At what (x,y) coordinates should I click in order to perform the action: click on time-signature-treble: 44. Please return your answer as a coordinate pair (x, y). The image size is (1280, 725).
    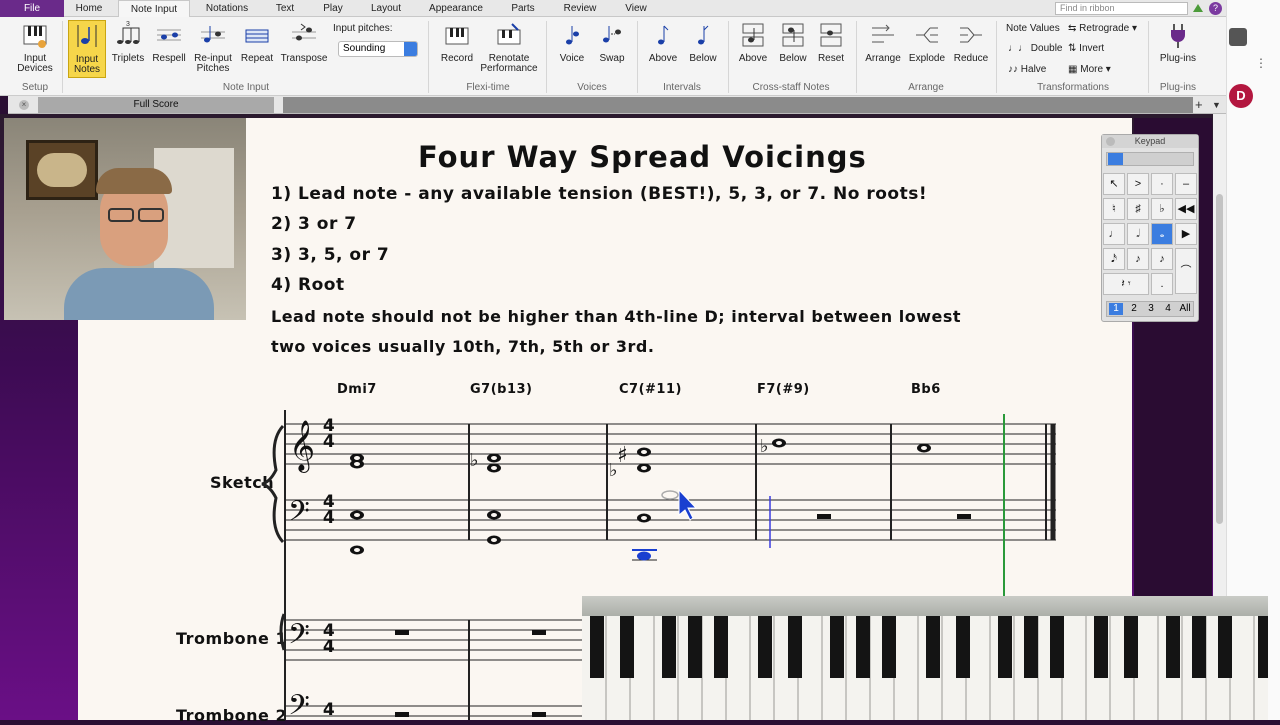
    Looking at the image, I should click on (329, 434).